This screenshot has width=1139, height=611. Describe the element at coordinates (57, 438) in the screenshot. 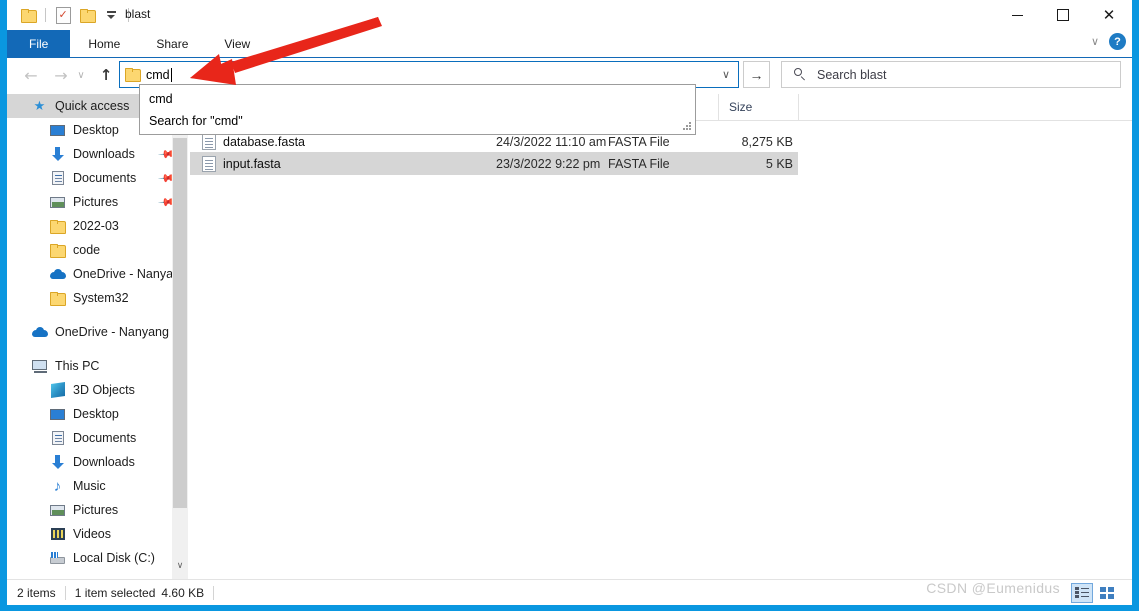

I see `document-icon` at that location.